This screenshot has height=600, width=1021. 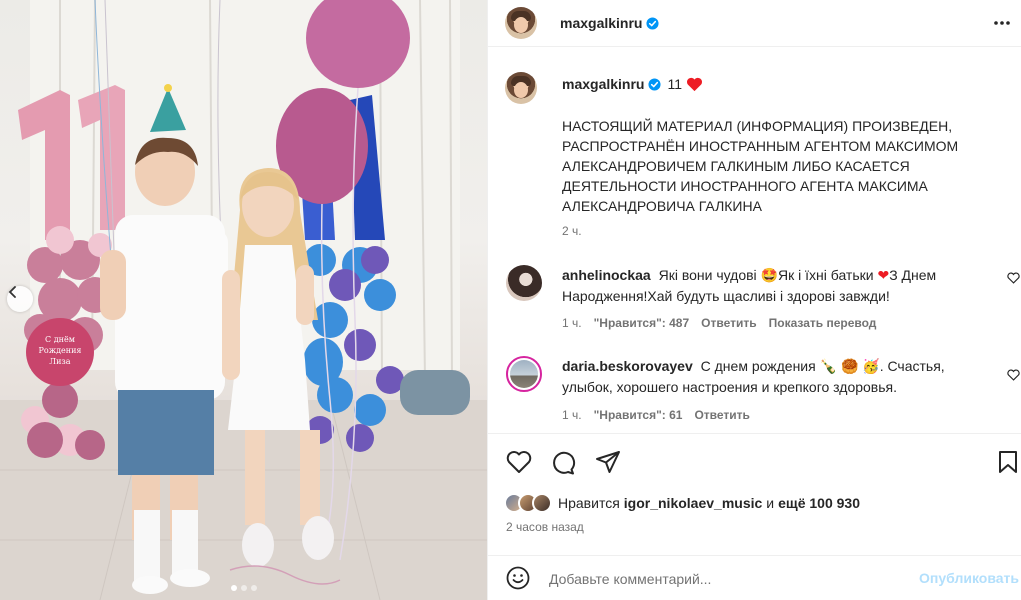 What do you see at coordinates (826, 275) in the screenshot?
I see `comment-body-part: Як і їхні батьки` at bounding box center [826, 275].